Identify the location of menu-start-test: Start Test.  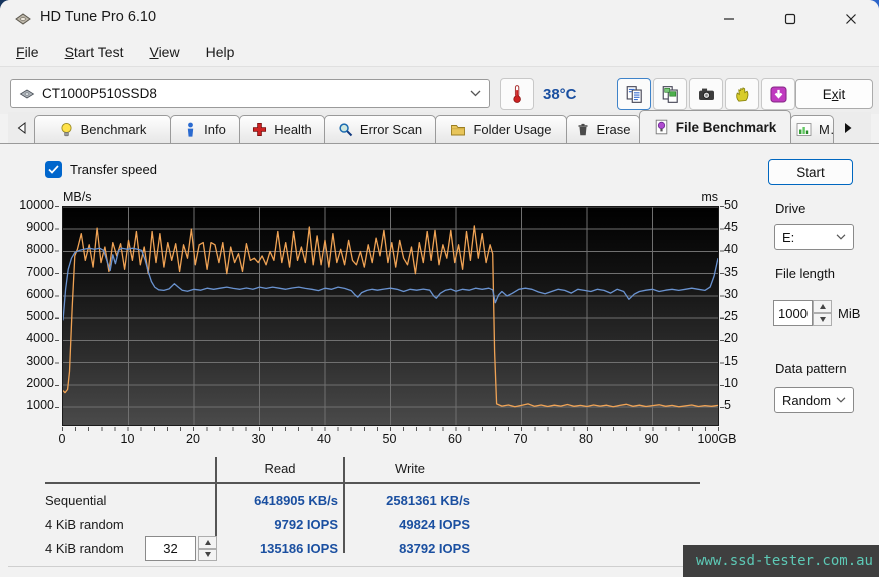
(94, 52).